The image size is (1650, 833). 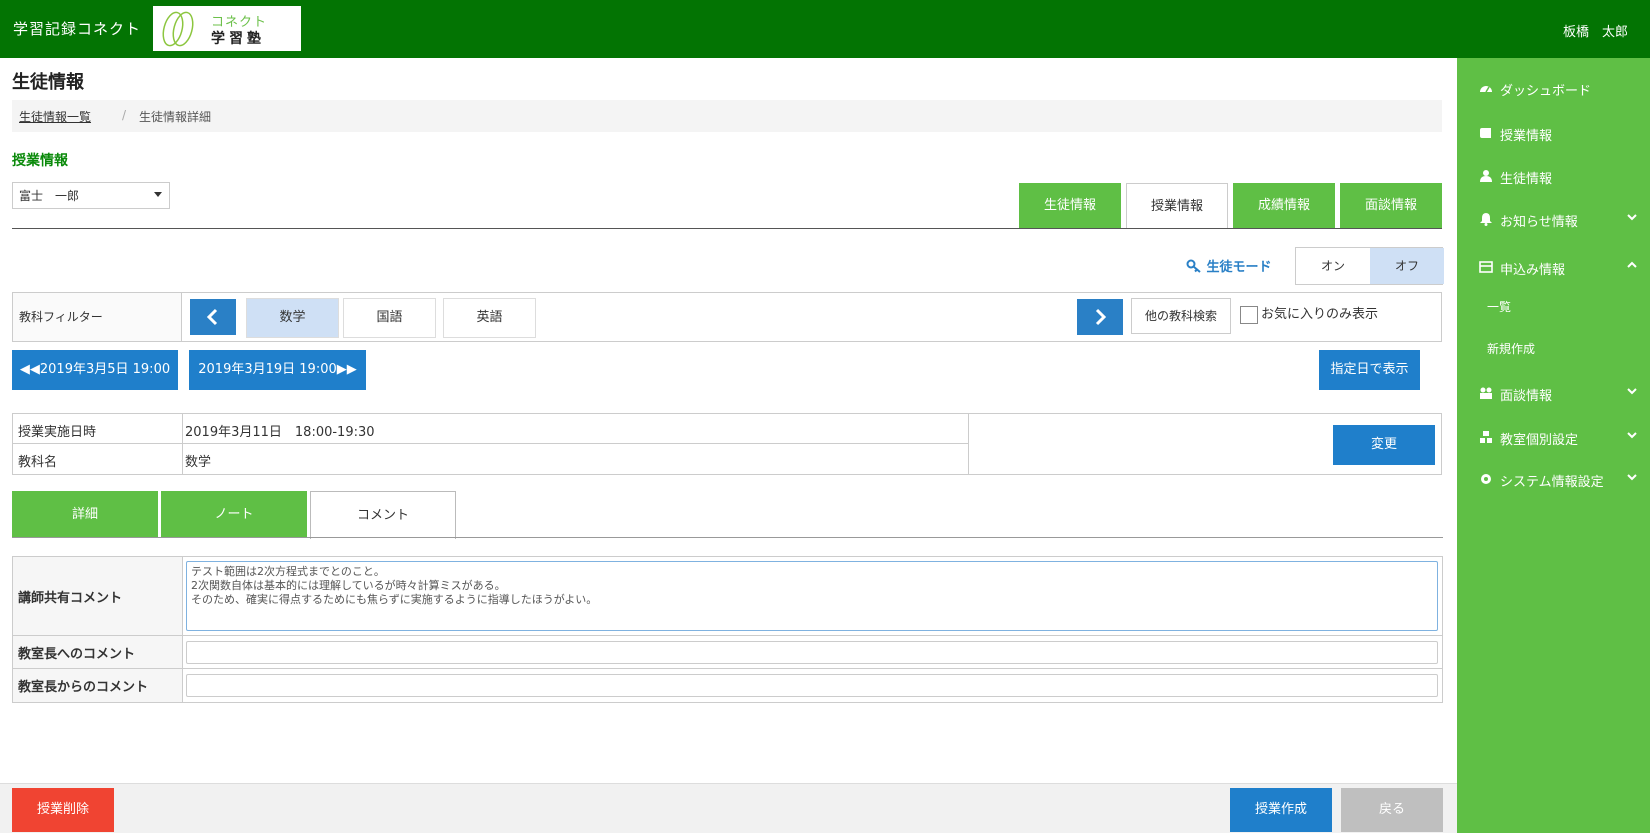 I want to click on logo-bottom-text: 学習塾, so click(x=238, y=39).